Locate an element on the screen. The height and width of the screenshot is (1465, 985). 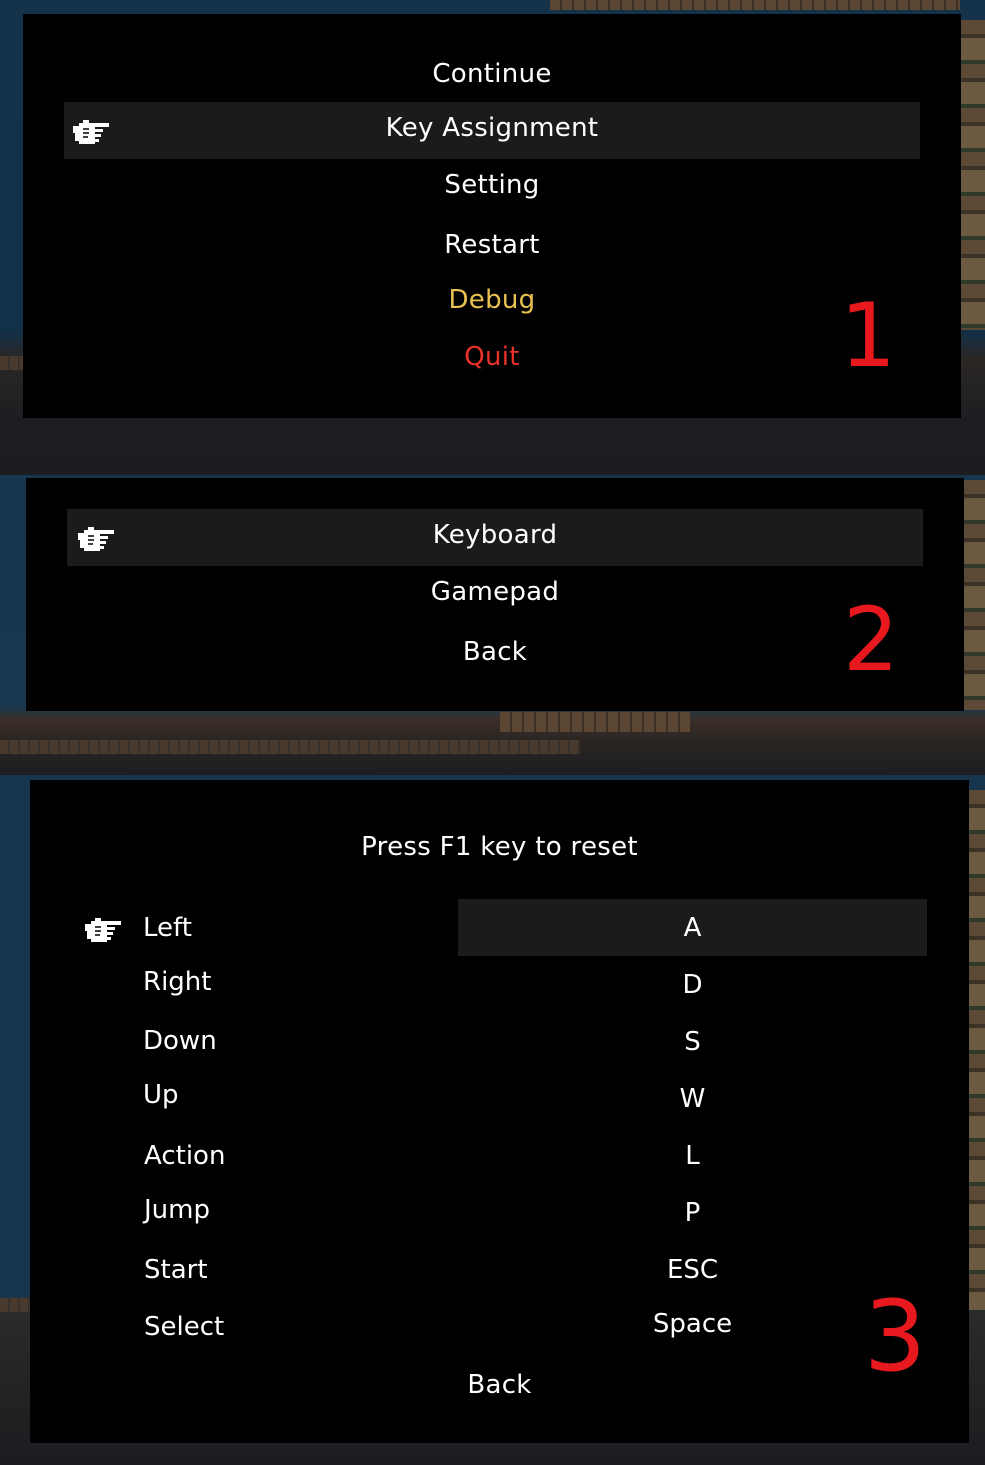
svg-text: 3 is located at coordinates (895, 1329).